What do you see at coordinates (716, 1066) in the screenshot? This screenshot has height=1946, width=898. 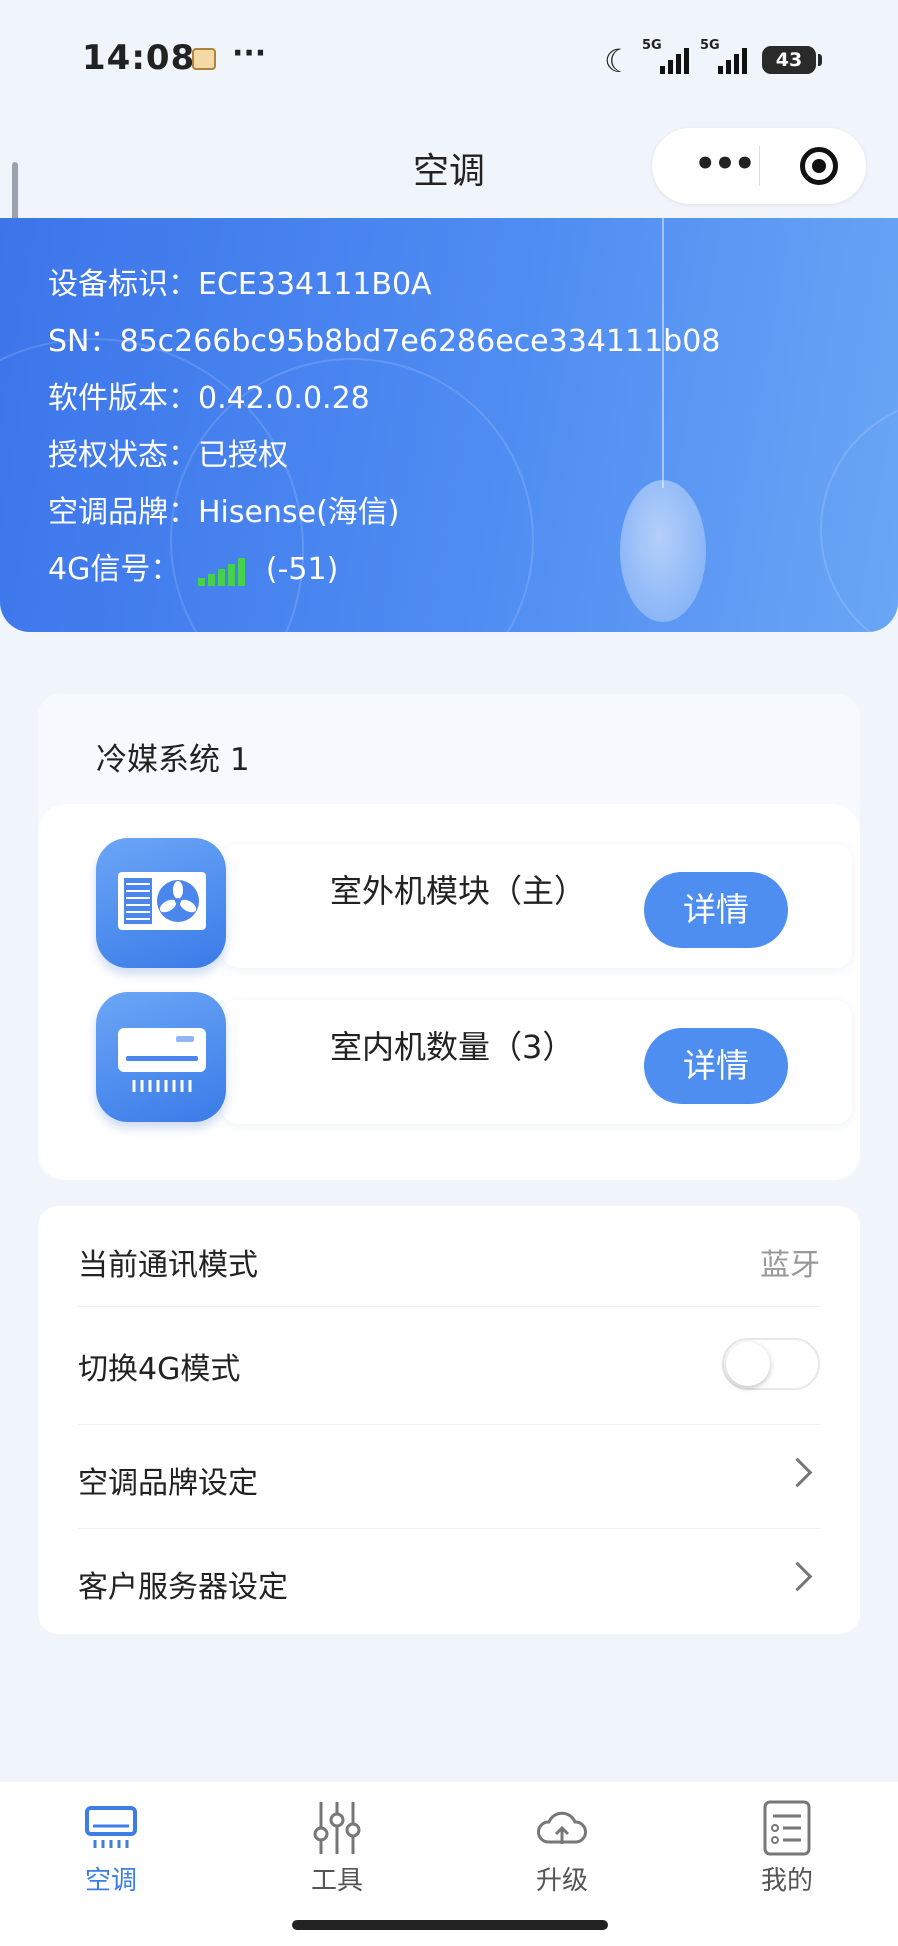 I see `indoor-detail-button: 详情` at bounding box center [716, 1066].